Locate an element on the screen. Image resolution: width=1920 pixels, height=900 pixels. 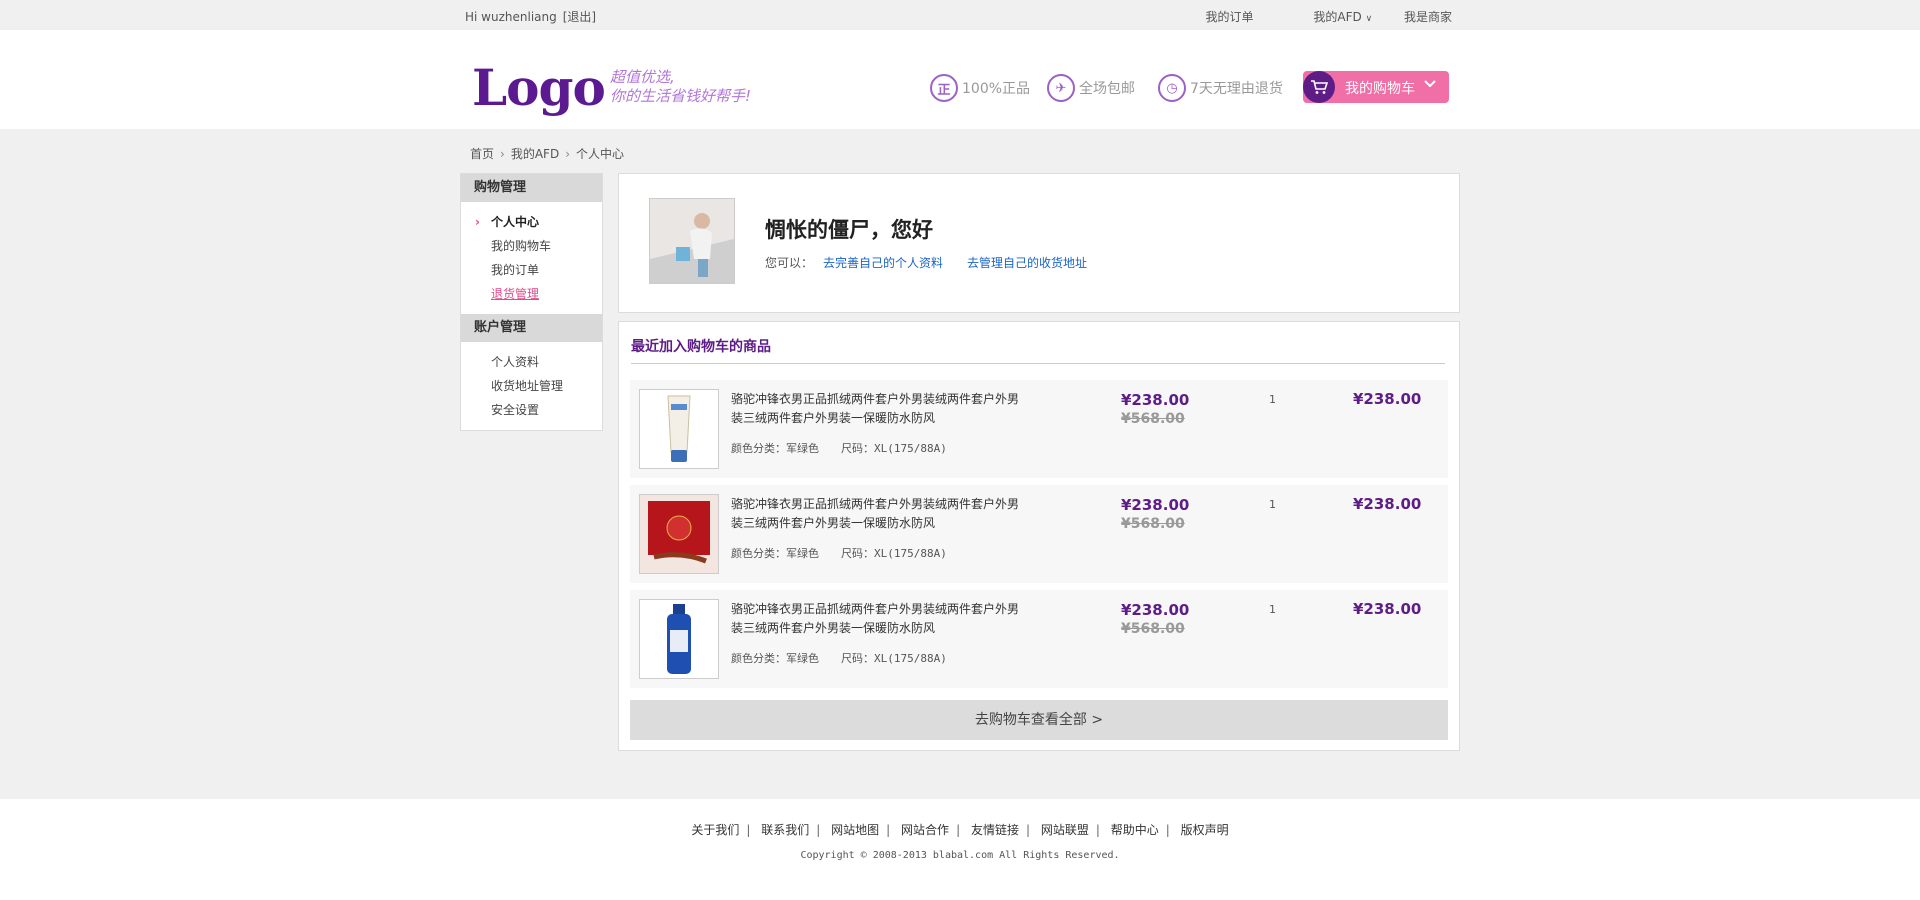
merchant-link: 我是商家 is located at coordinates (1428, 17).